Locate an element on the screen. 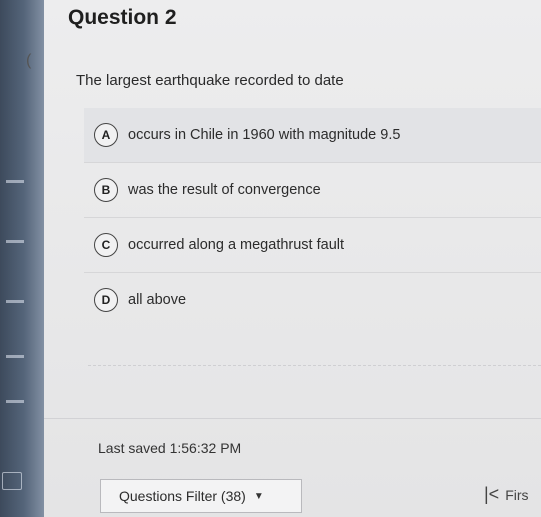 The height and width of the screenshot is (517, 541). option-letter-badge: D is located at coordinates (106, 300).